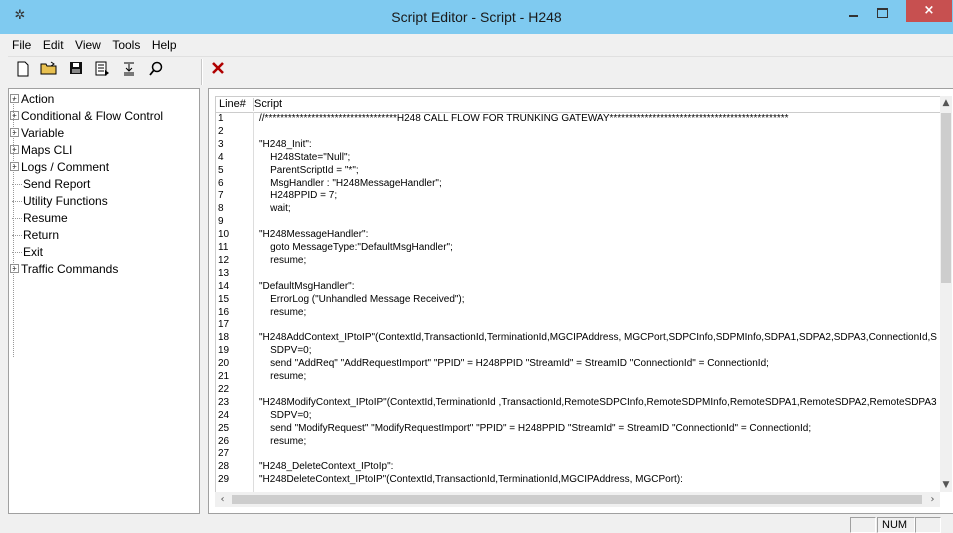  Describe the element at coordinates (578, 286) in the screenshot. I see `script-line: 14 "DefaultMsgHandler":` at that location.